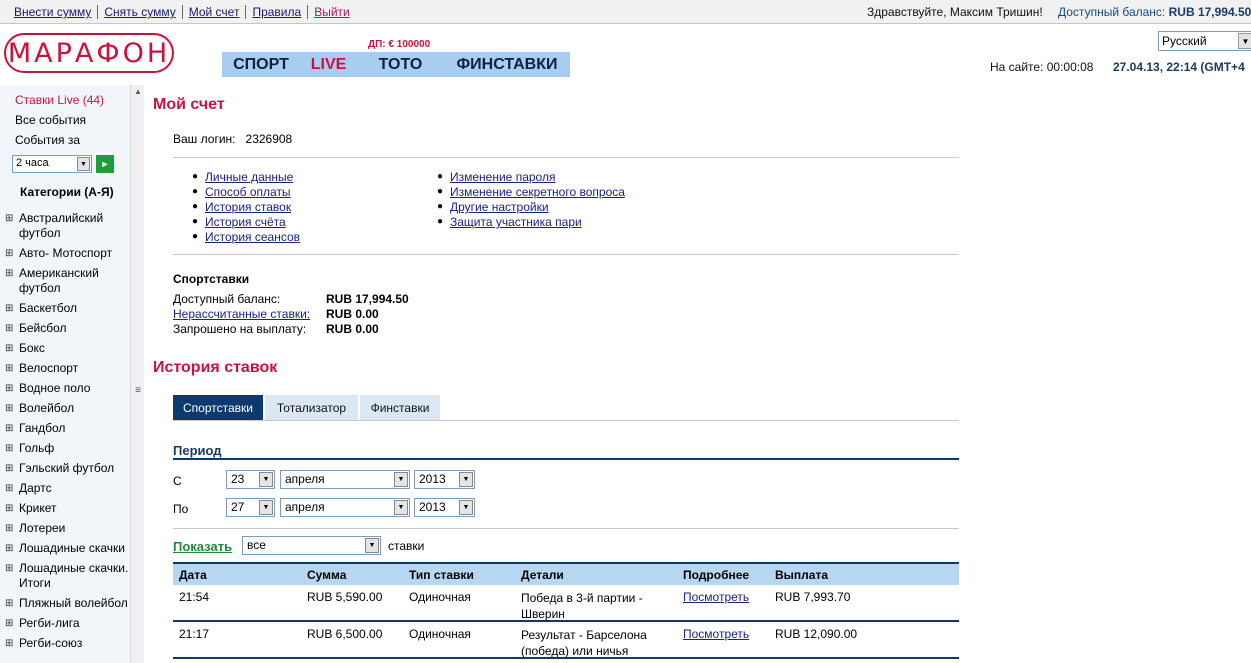 The image size is (1251, 663). What do you see at coordinates (68, 328) in the screenshot?
I see `sidebar-category: ⊞ Бейсбол` at bounding box center [68, 328].